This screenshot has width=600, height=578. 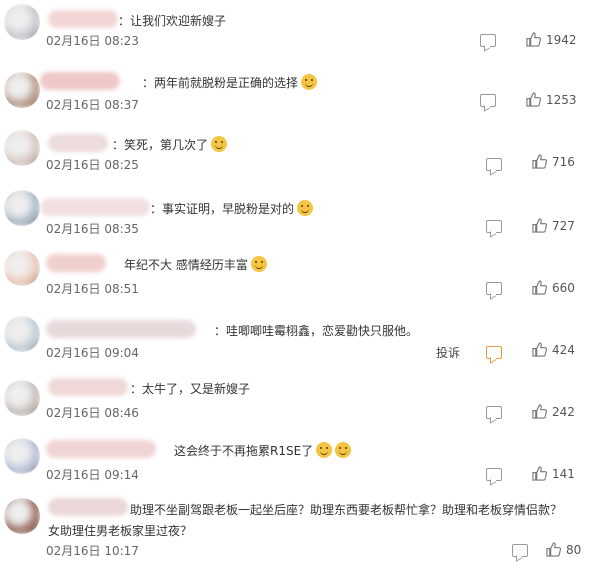 What do you see at coordinates (92, 551) in the screenshot?
I see `comment-timestamp: 02月16日 10:17` at bounding box center [92, 551].